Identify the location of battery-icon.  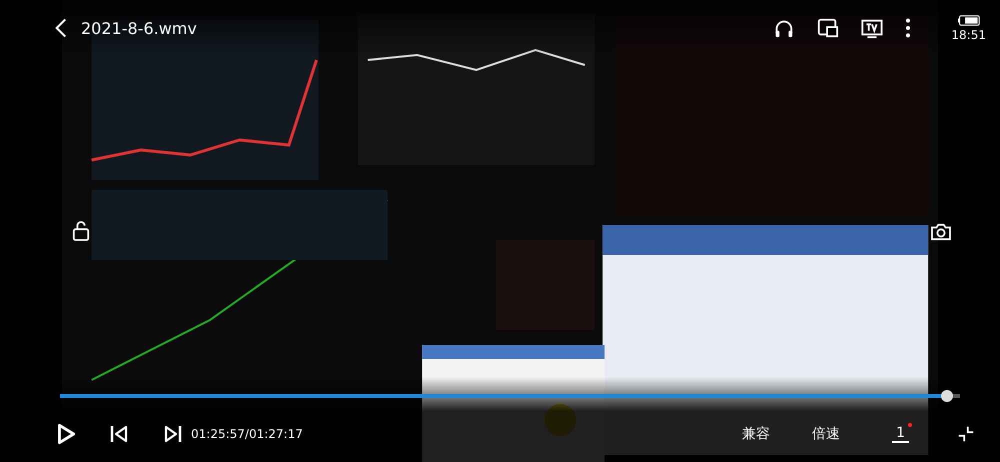
(969, 20).